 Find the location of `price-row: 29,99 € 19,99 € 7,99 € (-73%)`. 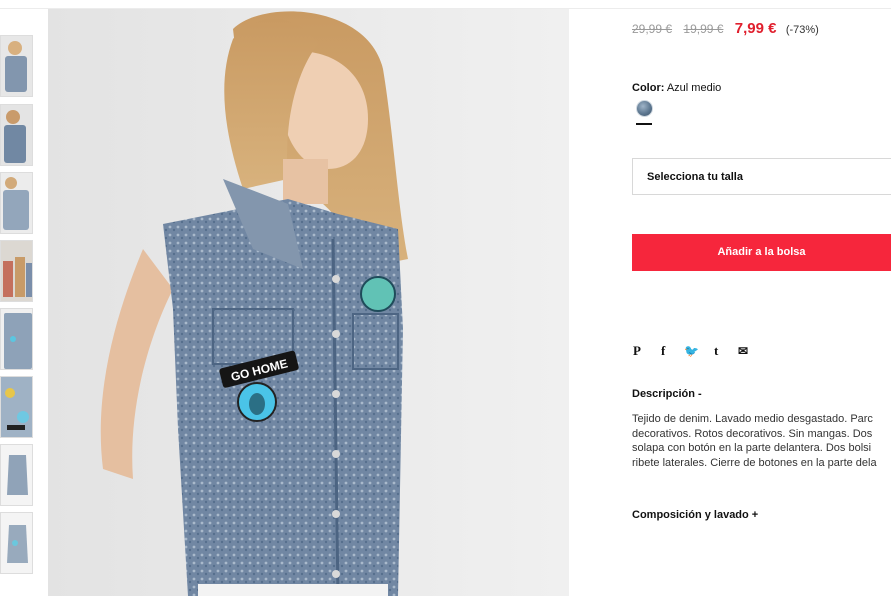

price-row: 29,99 € 19,99 € 7,99 € (-73%) is located at coordinates (725, 28).